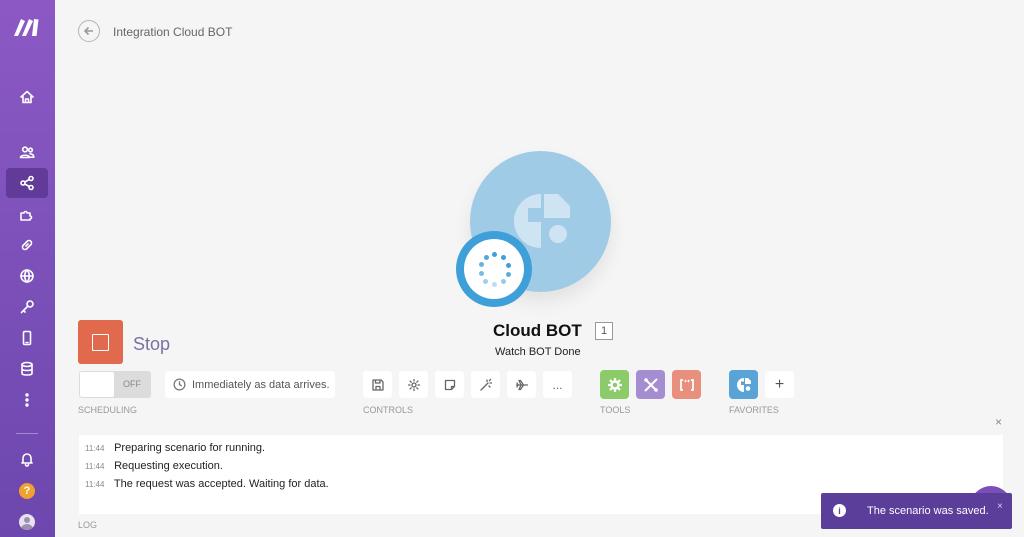  I want to click on log-entry: 11:44 Requesting execution., so click(154, 466).